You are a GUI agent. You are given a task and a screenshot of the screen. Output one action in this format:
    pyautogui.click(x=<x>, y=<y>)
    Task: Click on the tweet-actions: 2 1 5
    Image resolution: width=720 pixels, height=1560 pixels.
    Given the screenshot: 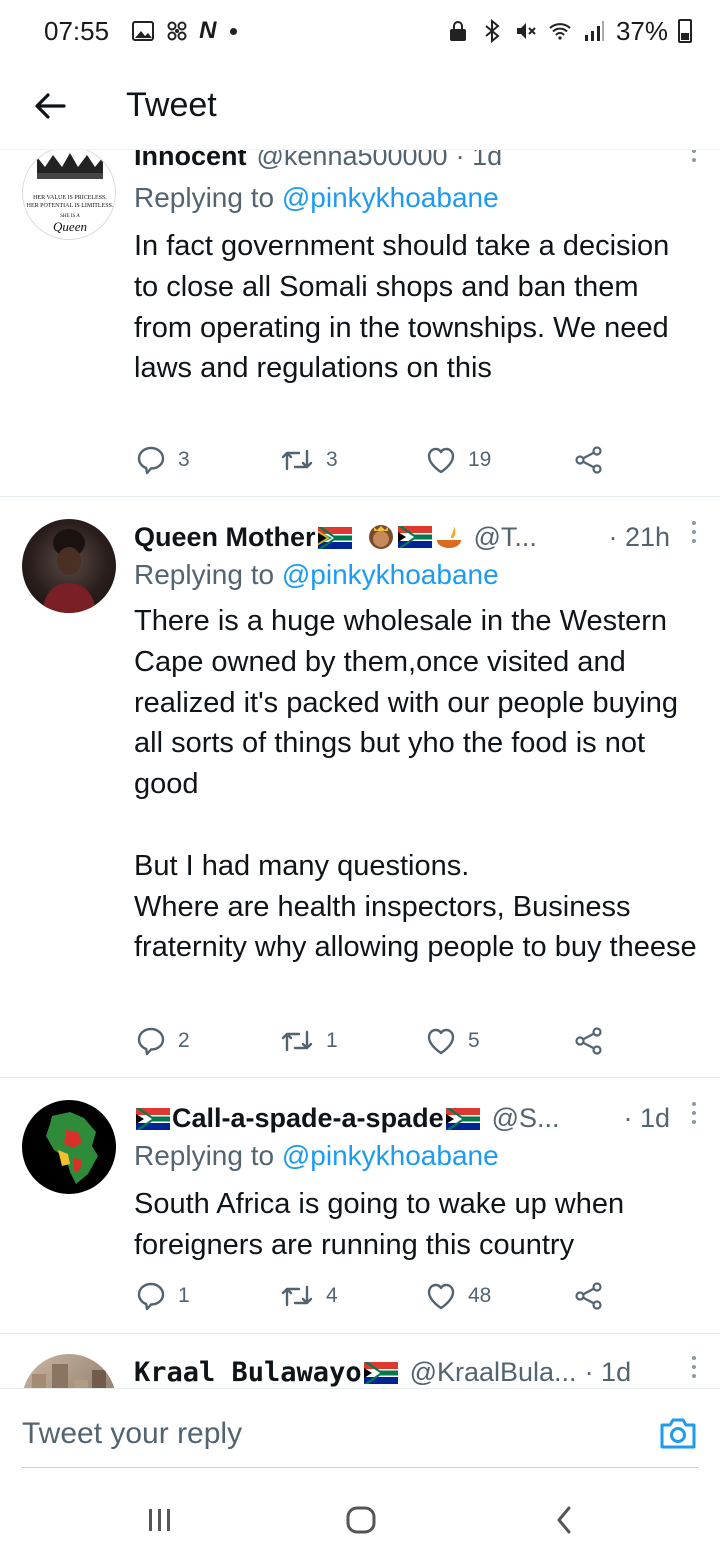 What is the action you would take?
    pyautogui.click(x=369, y=1041)
    